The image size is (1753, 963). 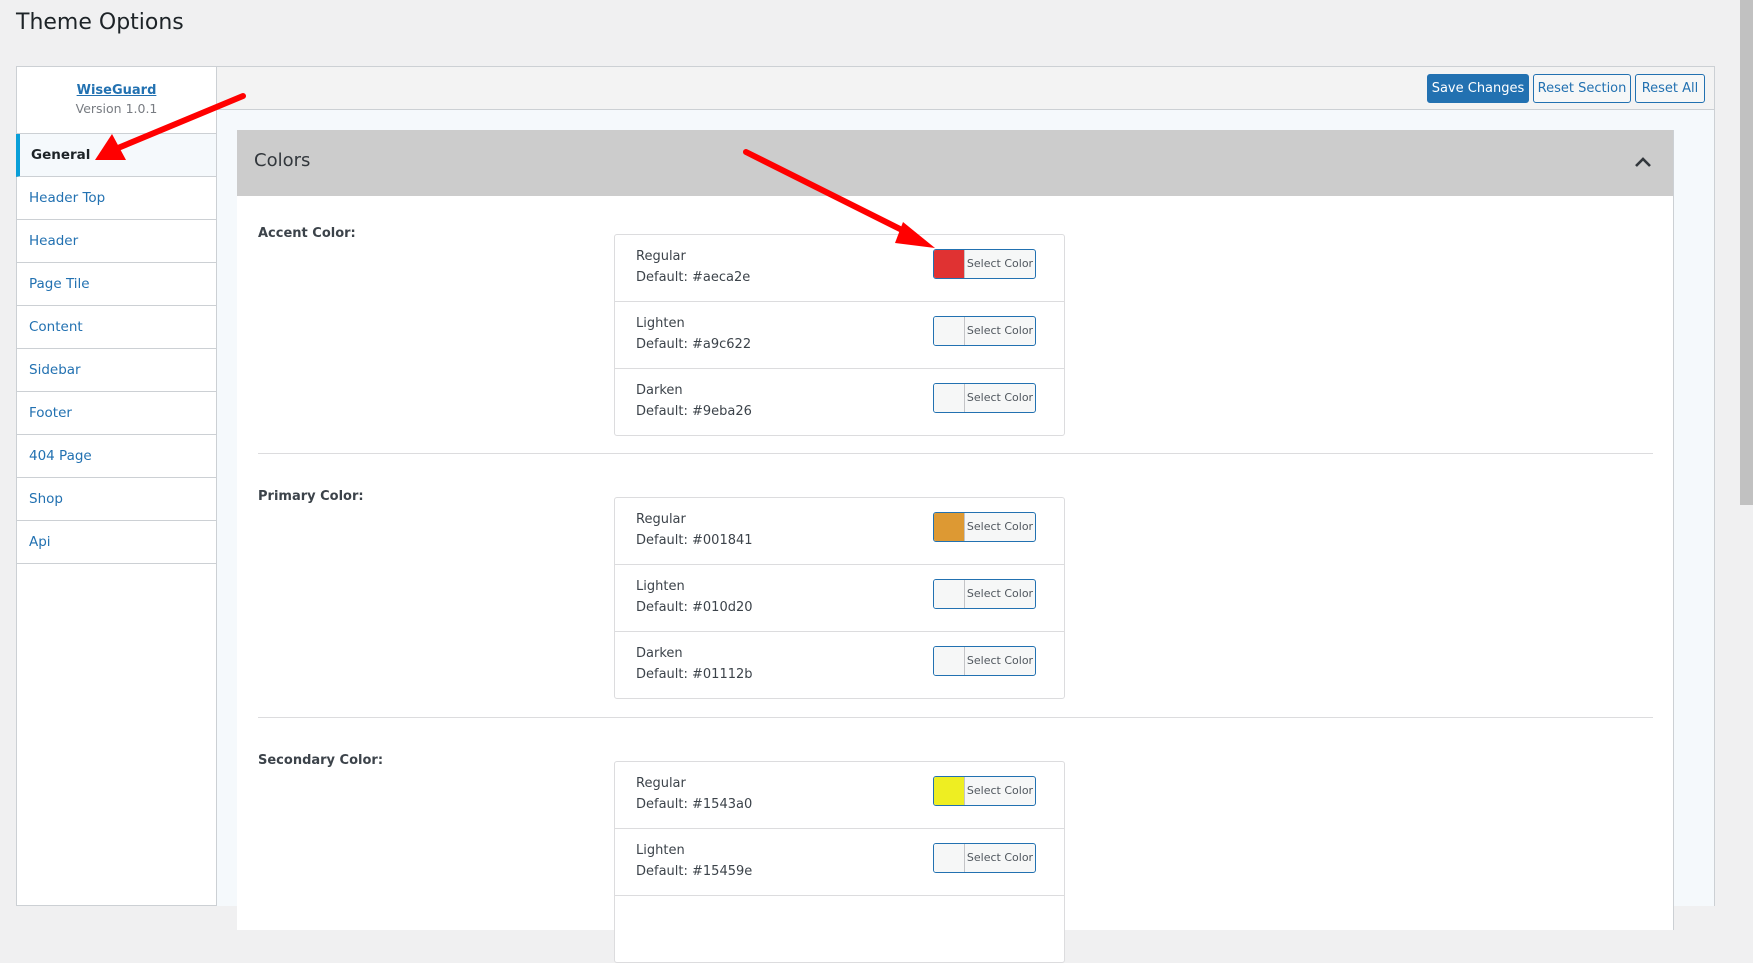 I want to click on sidebar-item-header-top: Header Top, so click(x=116, y=198).